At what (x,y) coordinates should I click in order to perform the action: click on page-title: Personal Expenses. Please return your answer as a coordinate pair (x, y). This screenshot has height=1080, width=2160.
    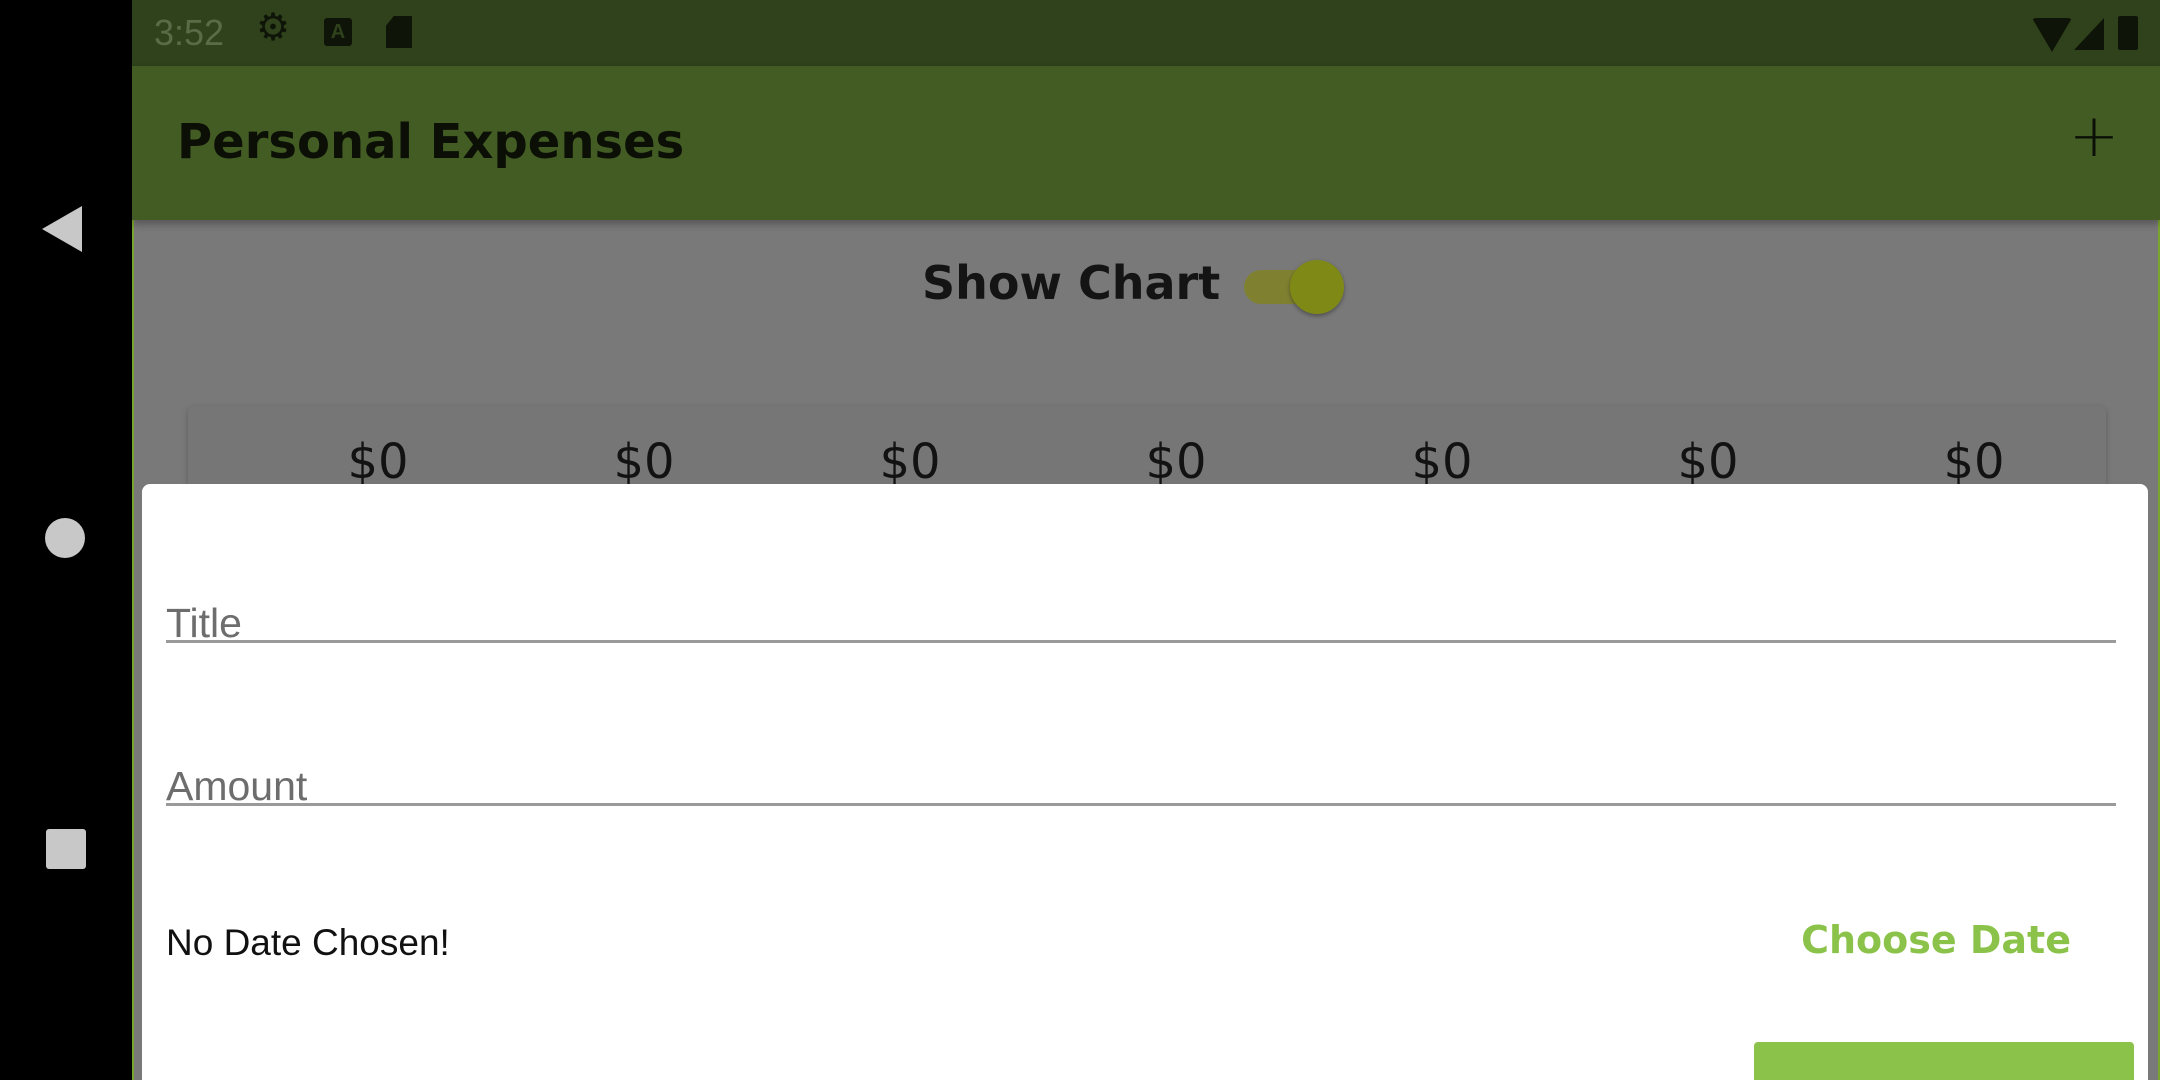
    Looking at the image, I should click on (431, 142).